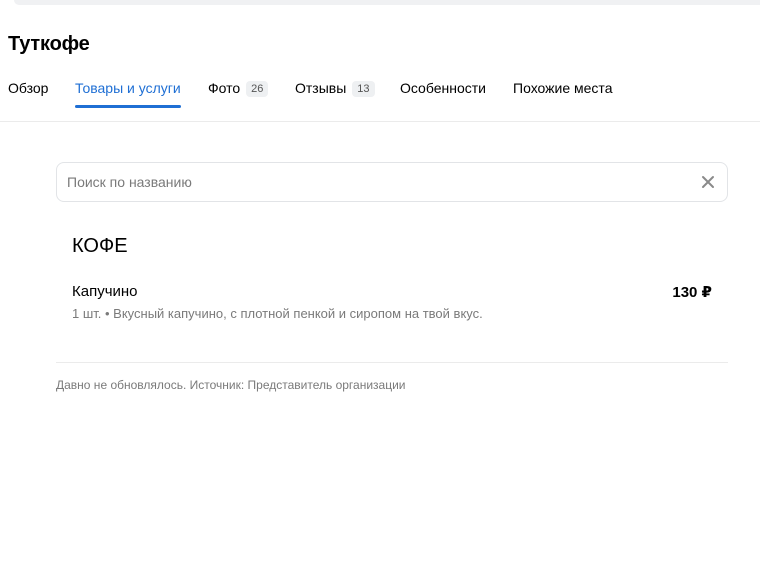 The width and height of the screenshot is (760, 587). What do you see at coordinates (128, 88) in the screenshot?
I see `tab-label: Товары и услуги` at bounding box center [128, 88].